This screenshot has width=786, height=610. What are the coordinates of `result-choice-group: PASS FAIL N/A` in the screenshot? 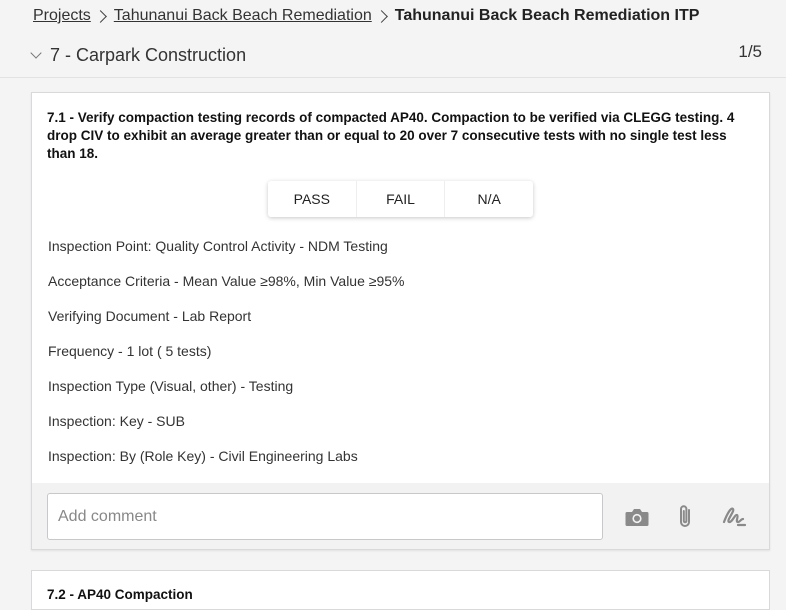 It's located at (400, 199).